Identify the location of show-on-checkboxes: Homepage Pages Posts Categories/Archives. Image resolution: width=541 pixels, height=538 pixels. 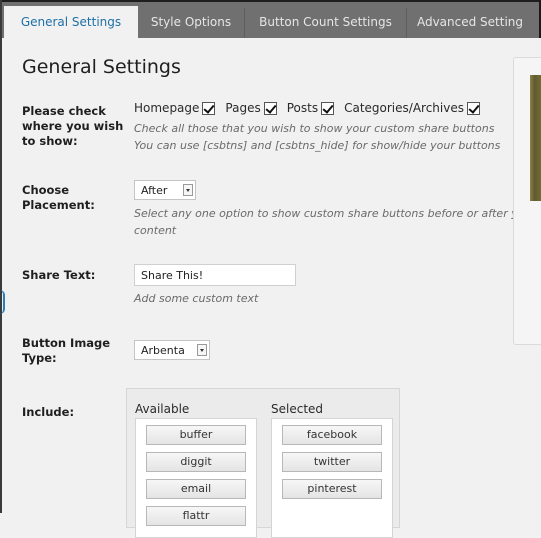
(312, 108).